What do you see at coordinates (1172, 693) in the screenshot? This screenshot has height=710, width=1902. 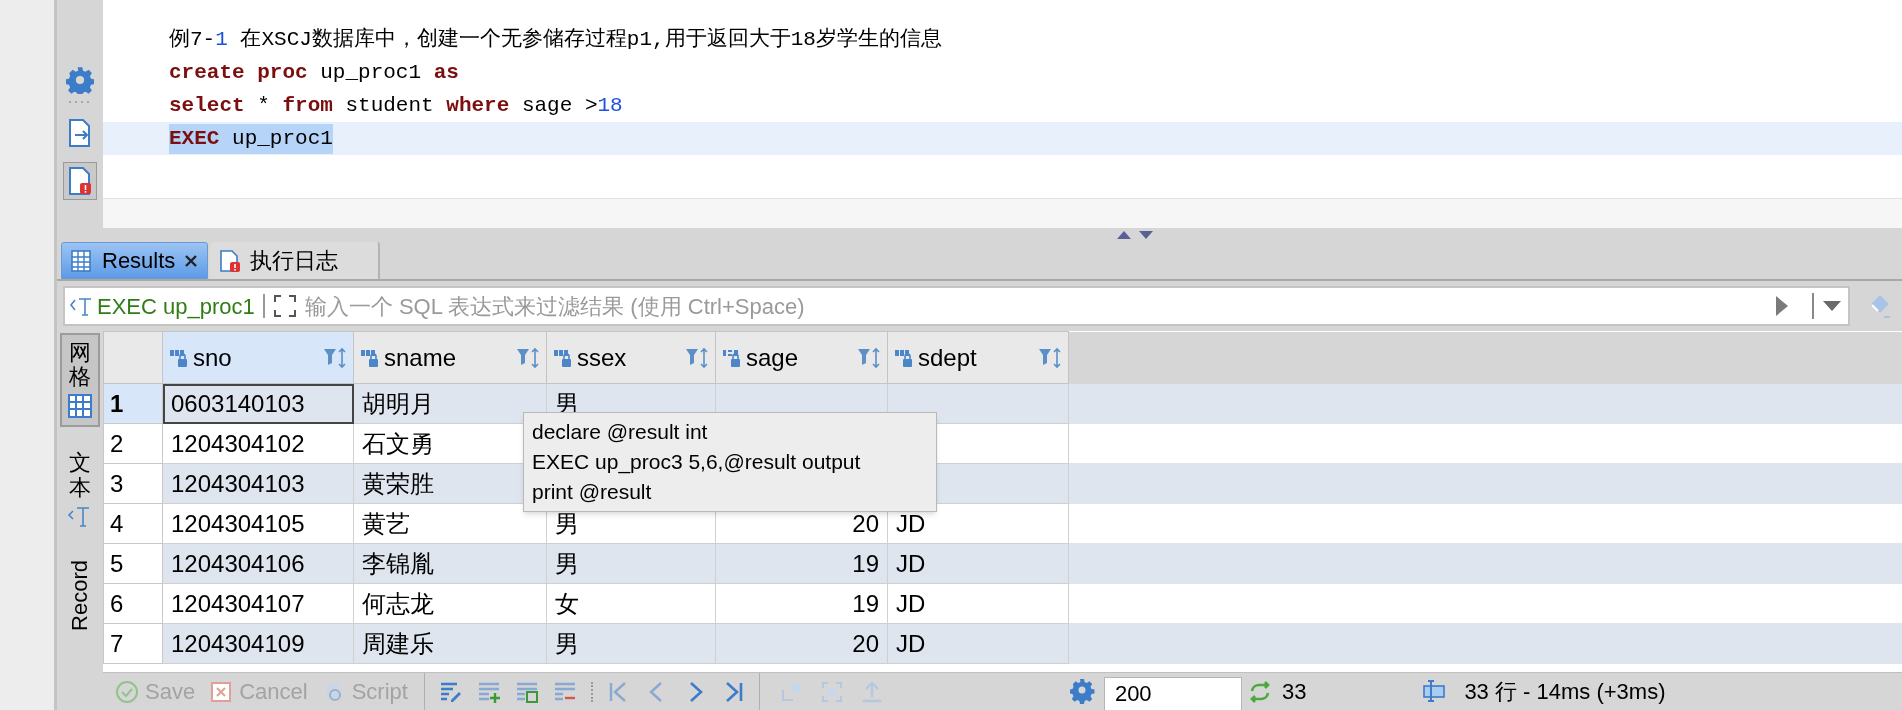 I see `fetch-size-field: 200` at bounding box center [1172, 693].